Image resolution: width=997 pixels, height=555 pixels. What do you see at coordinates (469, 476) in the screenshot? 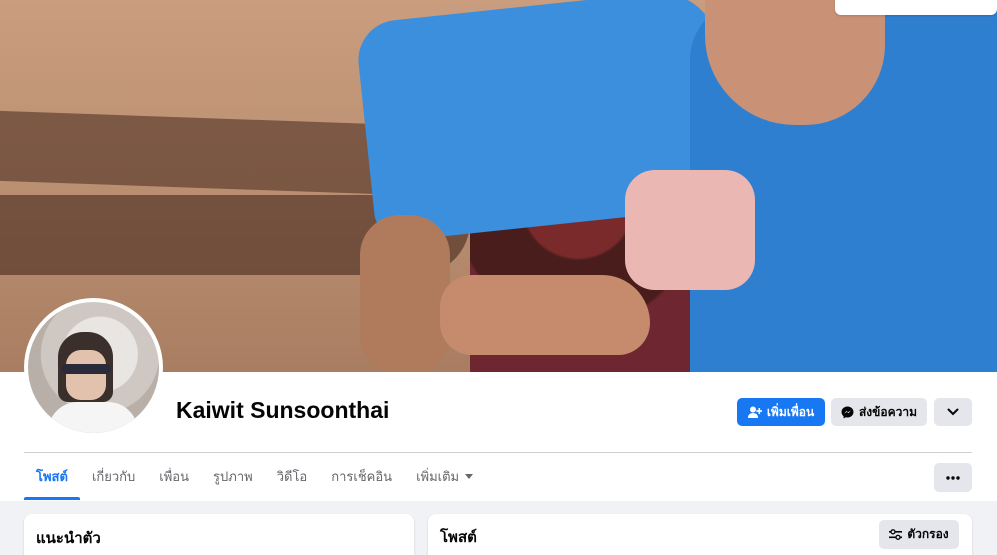
I see `dropdown-caret-icon` at bounding box center [469, 476].